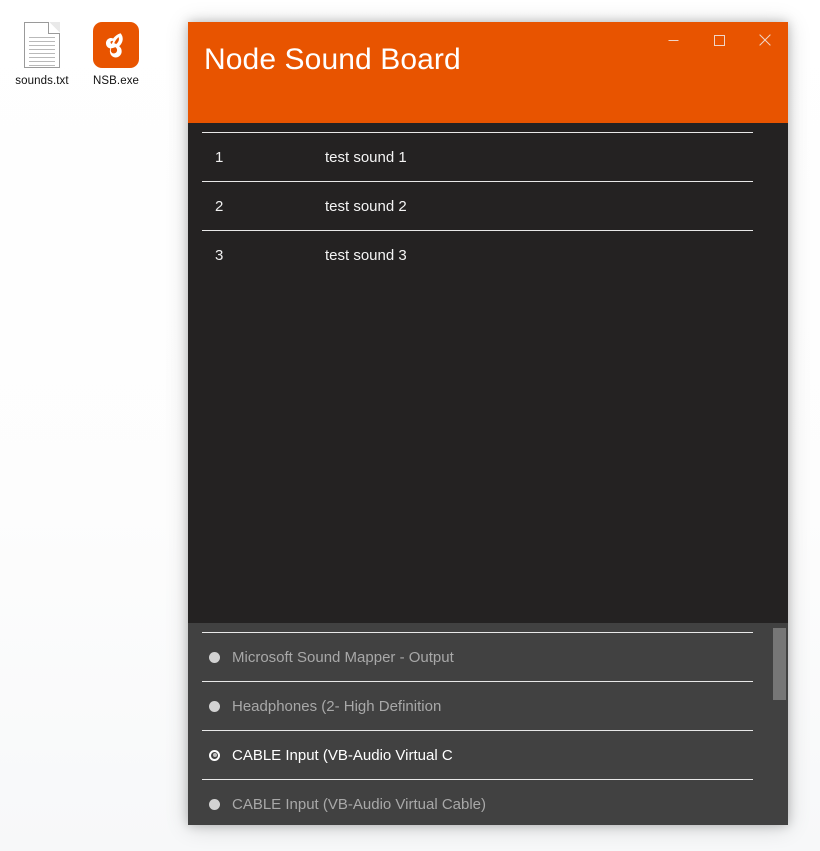 This screenshot has width=820, height=851. Describe the element at coordinates (779, 664) in the screenshot. I see `scrollbar-thumb` at that location.